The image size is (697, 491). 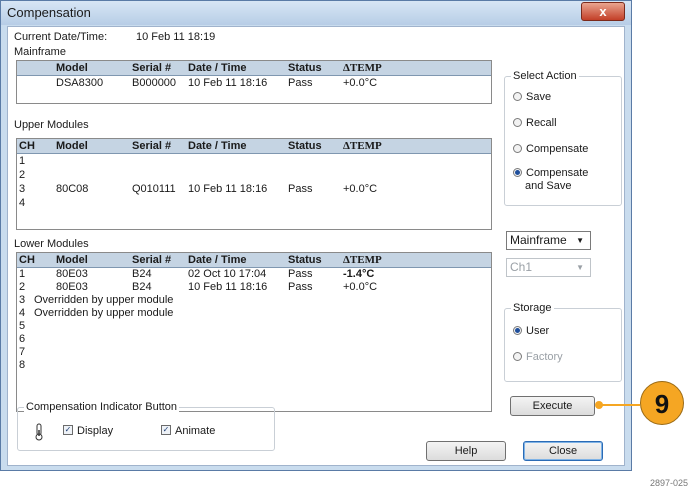 What do you see at coordinates (563, 342) in the screenshot?
I see `storage-group: Storage User Factory` at bounding box center [563, 342].